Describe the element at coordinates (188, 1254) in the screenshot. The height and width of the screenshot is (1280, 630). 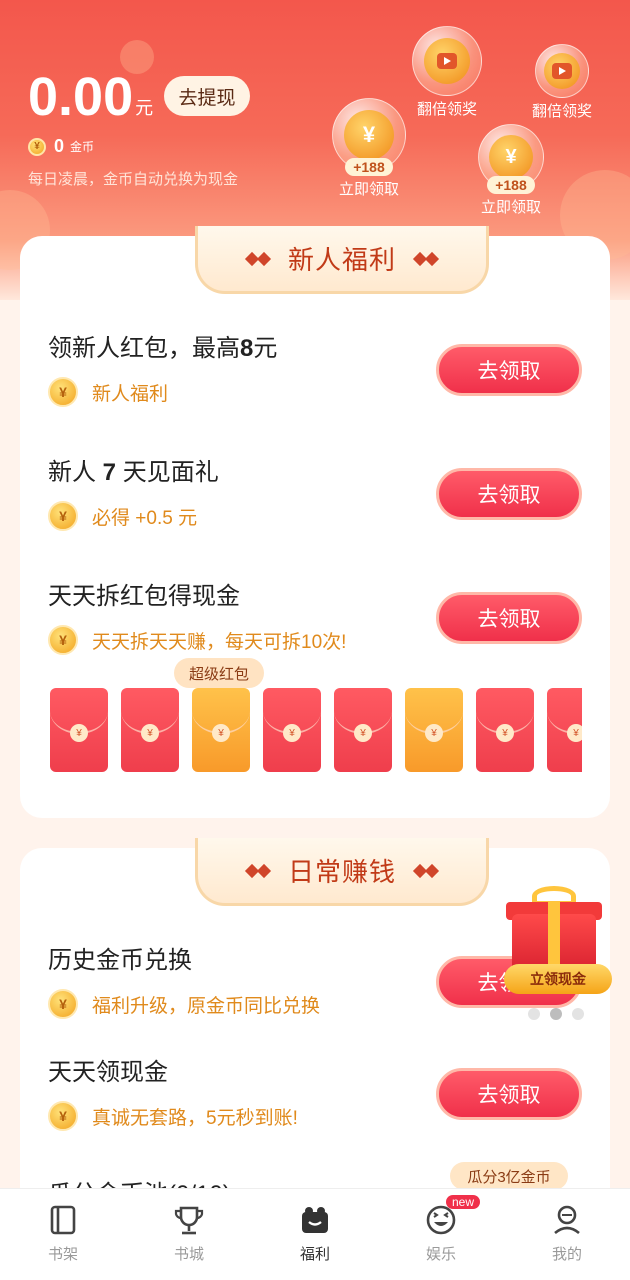
I see `nav-label: 书城` at that location.